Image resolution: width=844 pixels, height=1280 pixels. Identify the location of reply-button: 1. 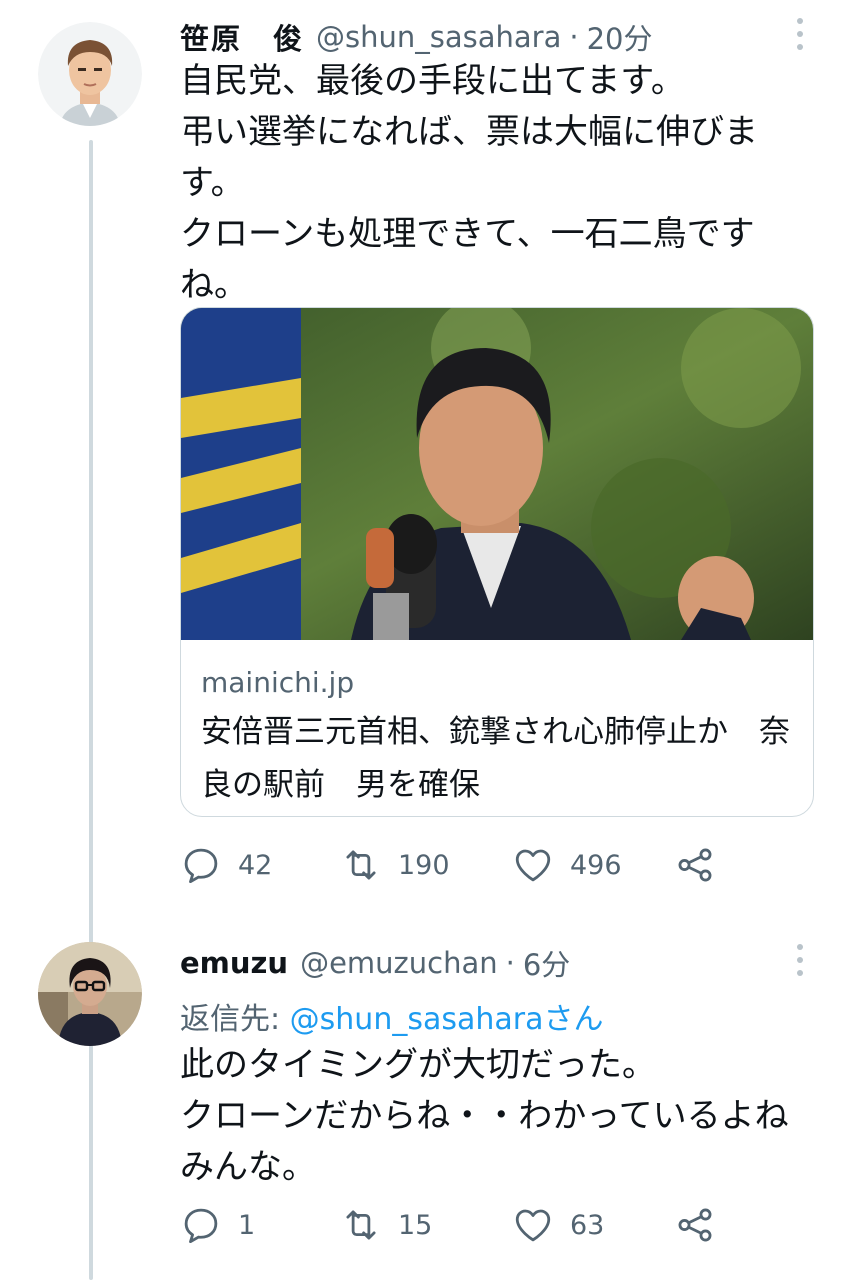
(217, 1225).